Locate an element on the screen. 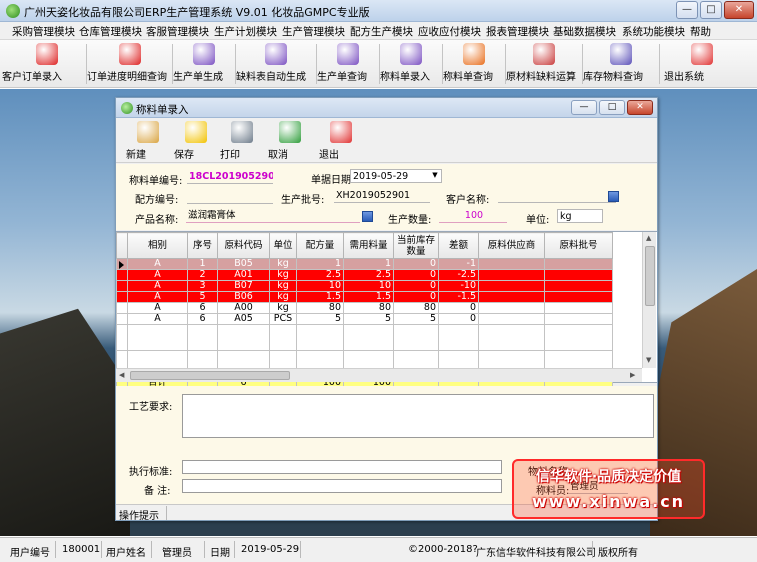 The width and height of the screenshot is (757, 562). customer-field is located at coordinates (557, 196).